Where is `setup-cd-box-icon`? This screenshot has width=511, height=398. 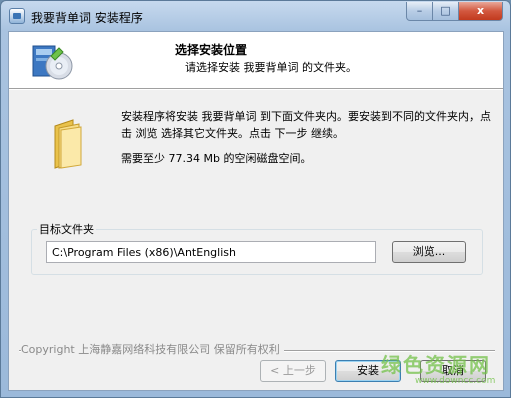
setup-cd-box-icon is located at coordinates (52, 62).